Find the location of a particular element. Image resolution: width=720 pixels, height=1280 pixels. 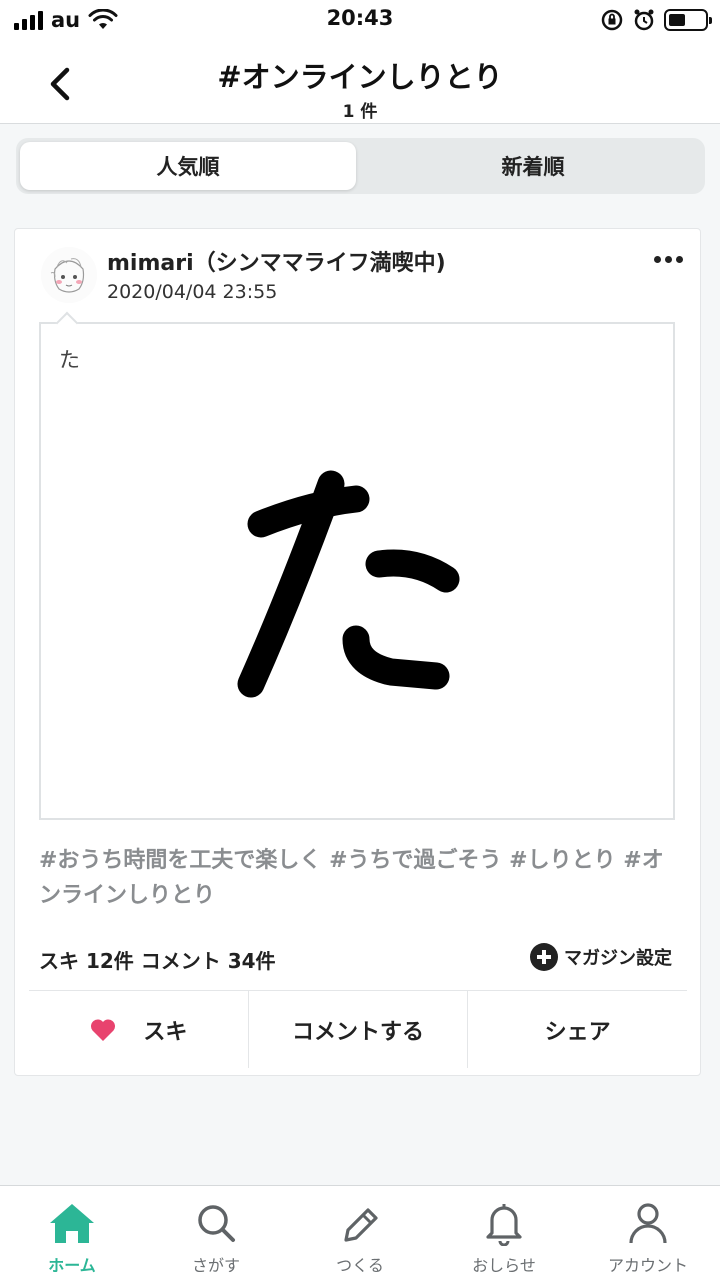

page-title: #オンラインしりとり is located at coordinates (360, 77).